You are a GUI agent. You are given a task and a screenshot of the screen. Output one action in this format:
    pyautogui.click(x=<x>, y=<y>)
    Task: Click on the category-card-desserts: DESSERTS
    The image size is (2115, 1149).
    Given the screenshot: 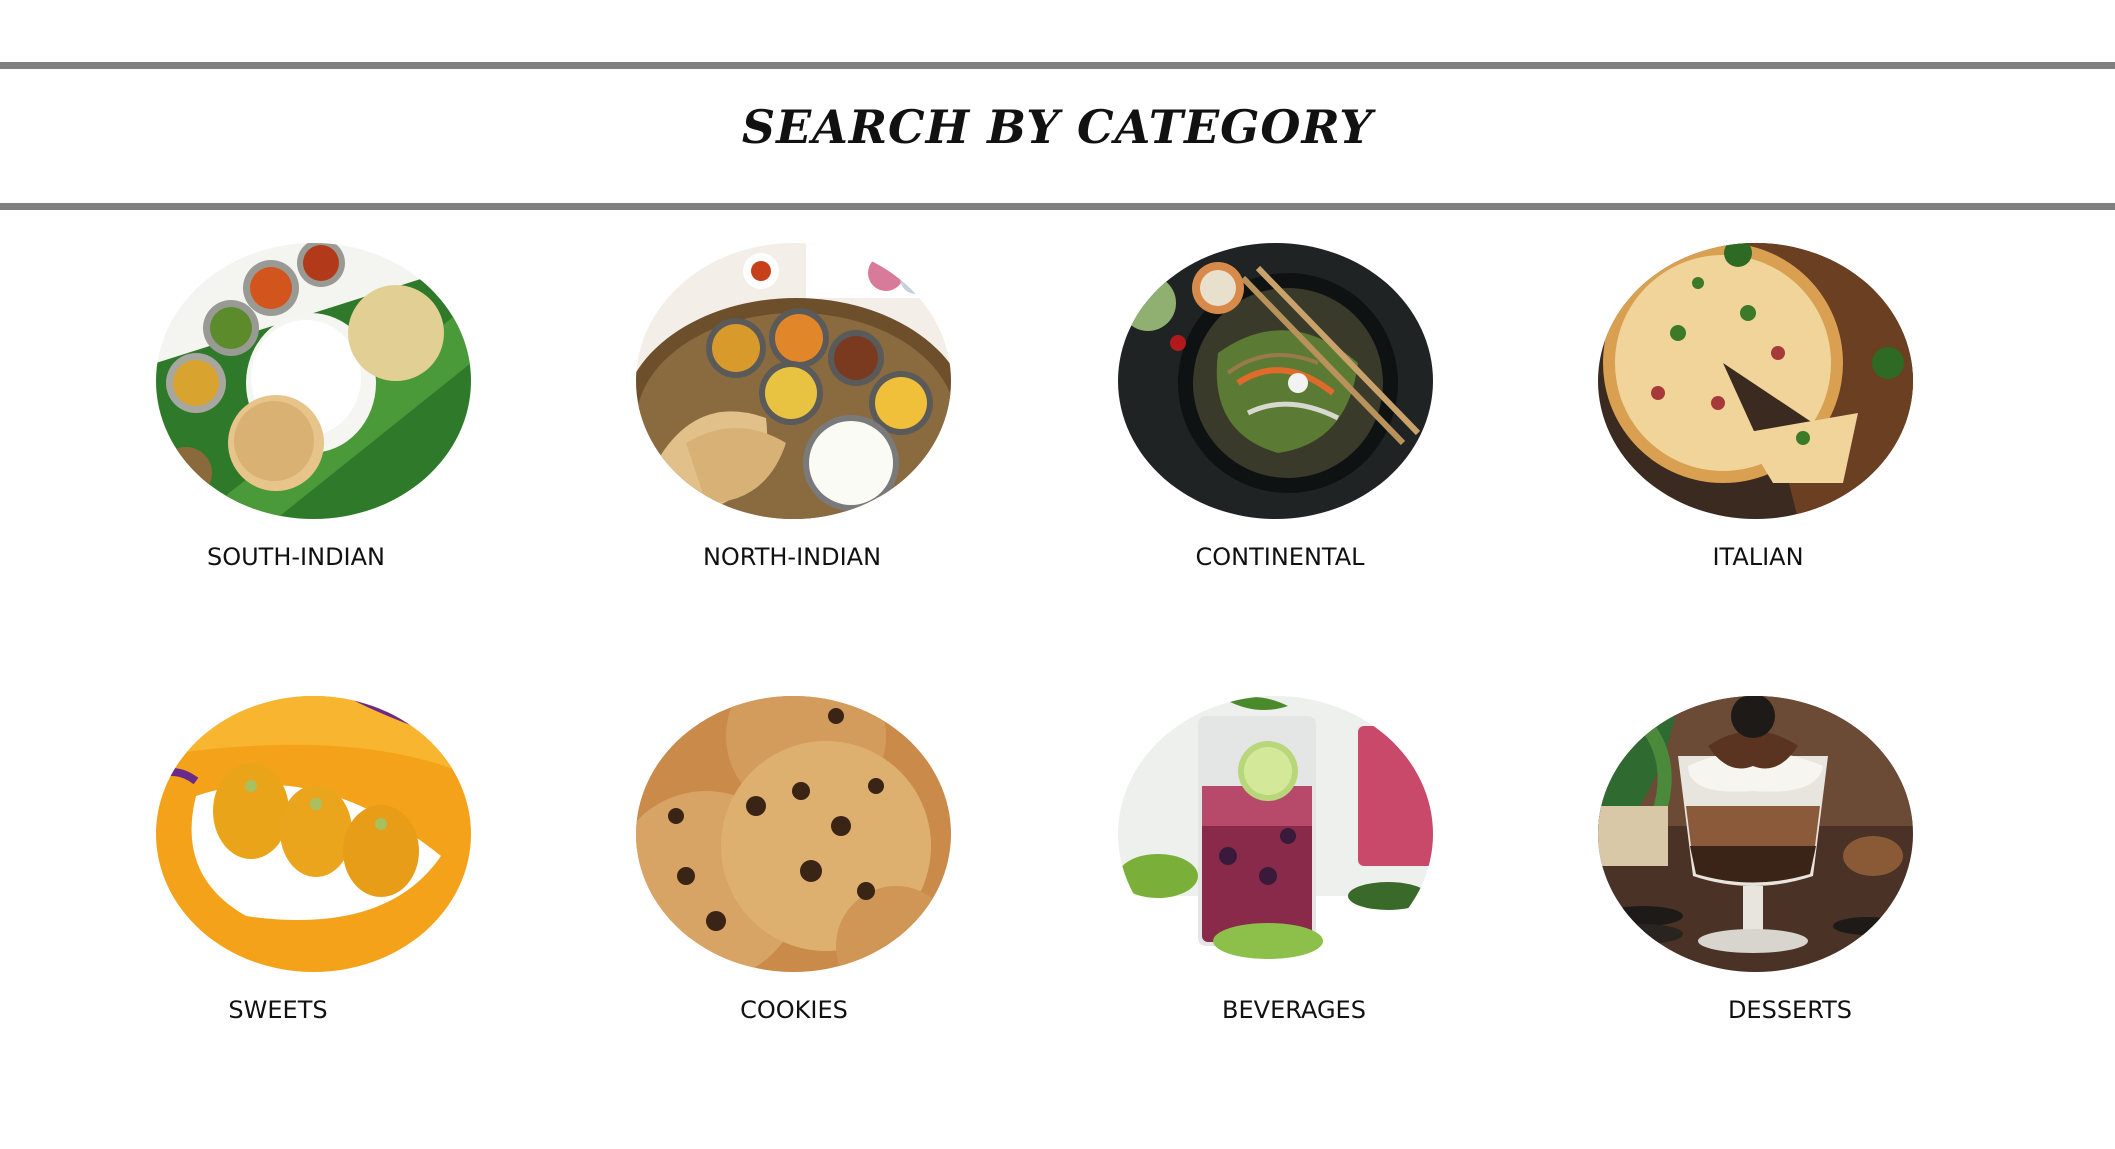 What is the action you would take?
    pyautogui.click(x=1750, y=866)
    